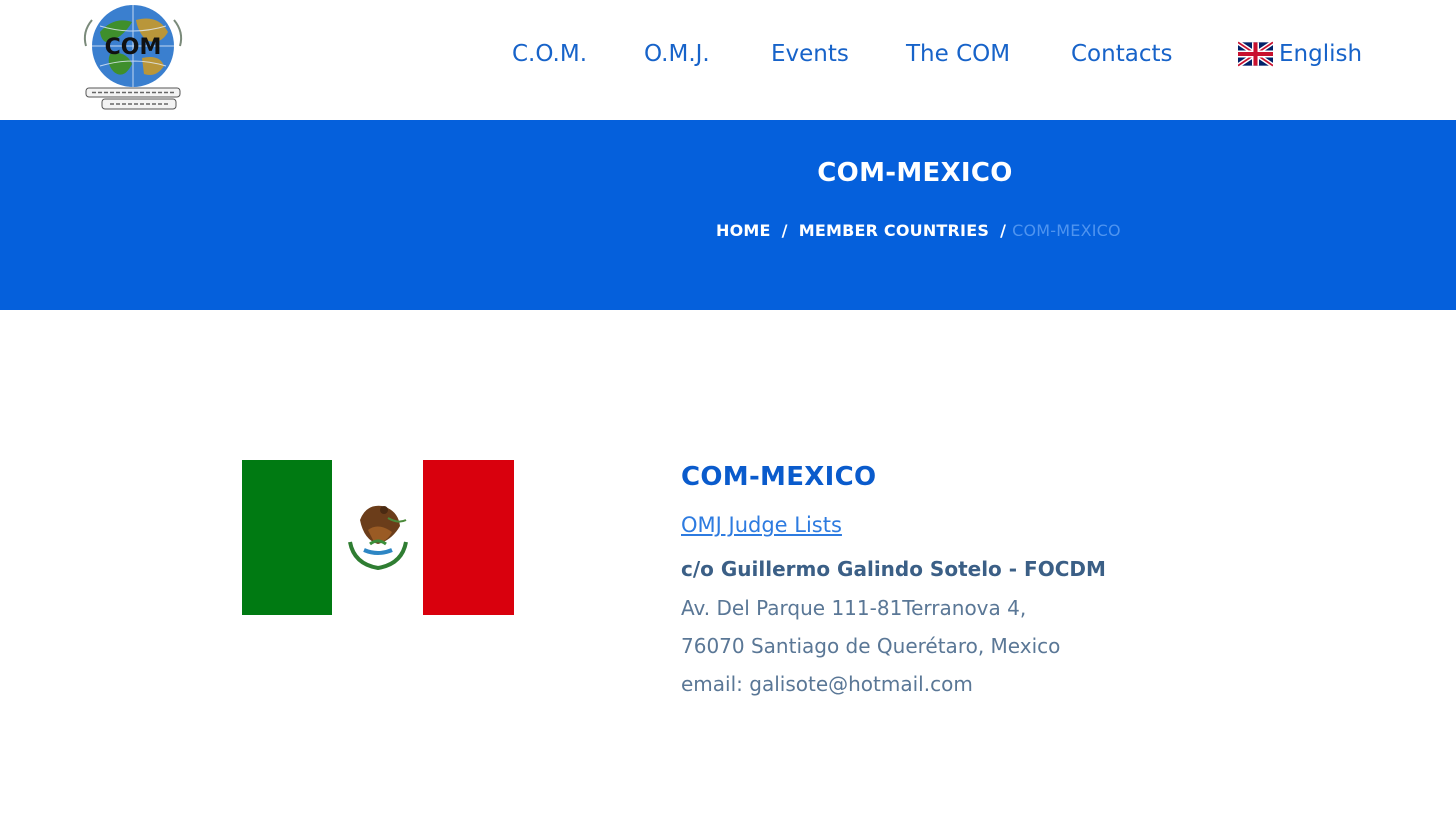  Describe the element at coordinates (1321, 54) in the screenshot. I see `language-label: English` at that location.